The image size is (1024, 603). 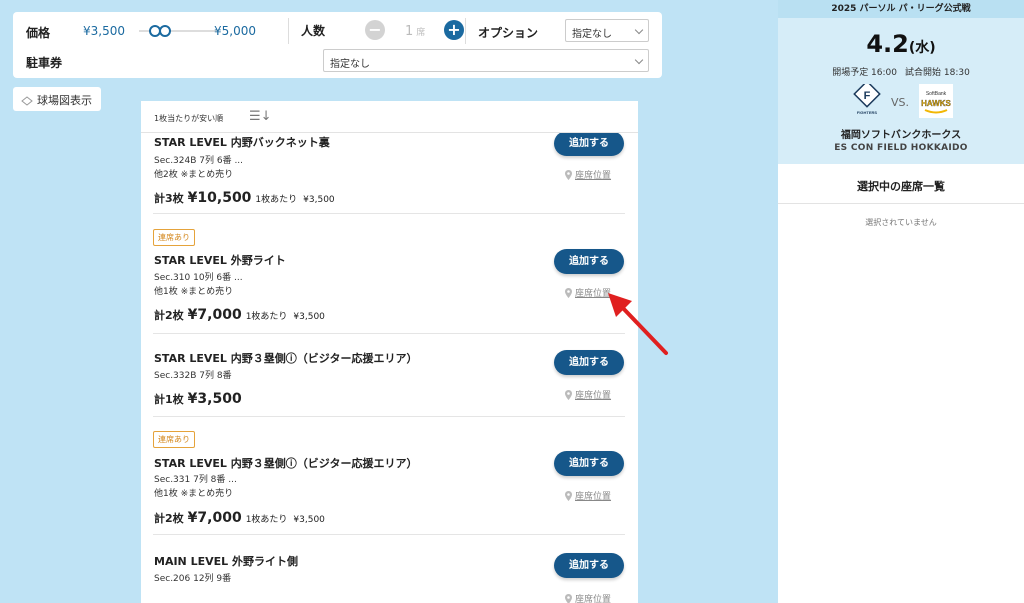 What do you see at coordinates (936, 103) in the screenshot?
I see `hawks-logo-text: HAWKS` at bounding box center [936, 103].